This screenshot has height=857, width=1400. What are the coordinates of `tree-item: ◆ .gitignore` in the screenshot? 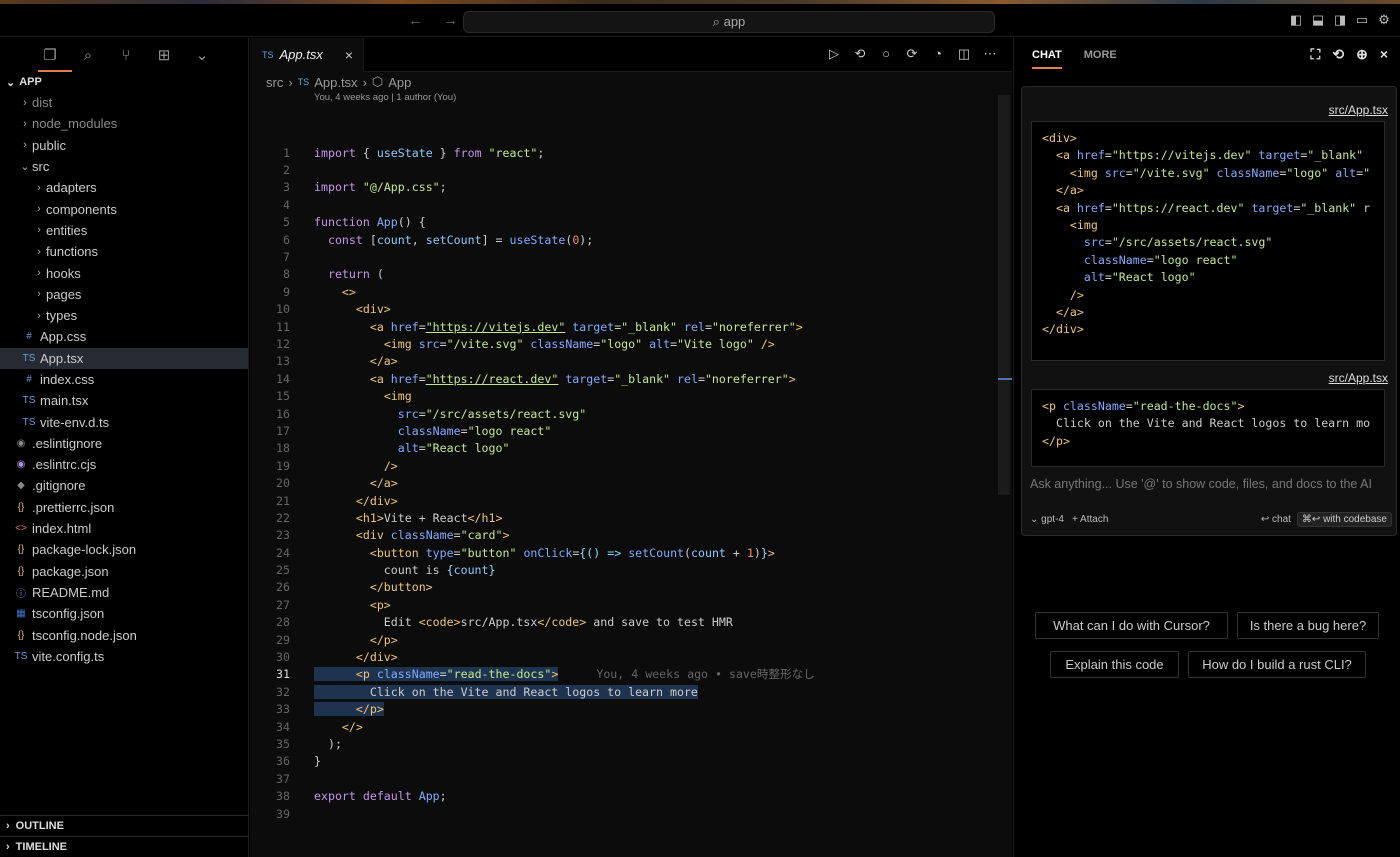 It's located at (124, 485).